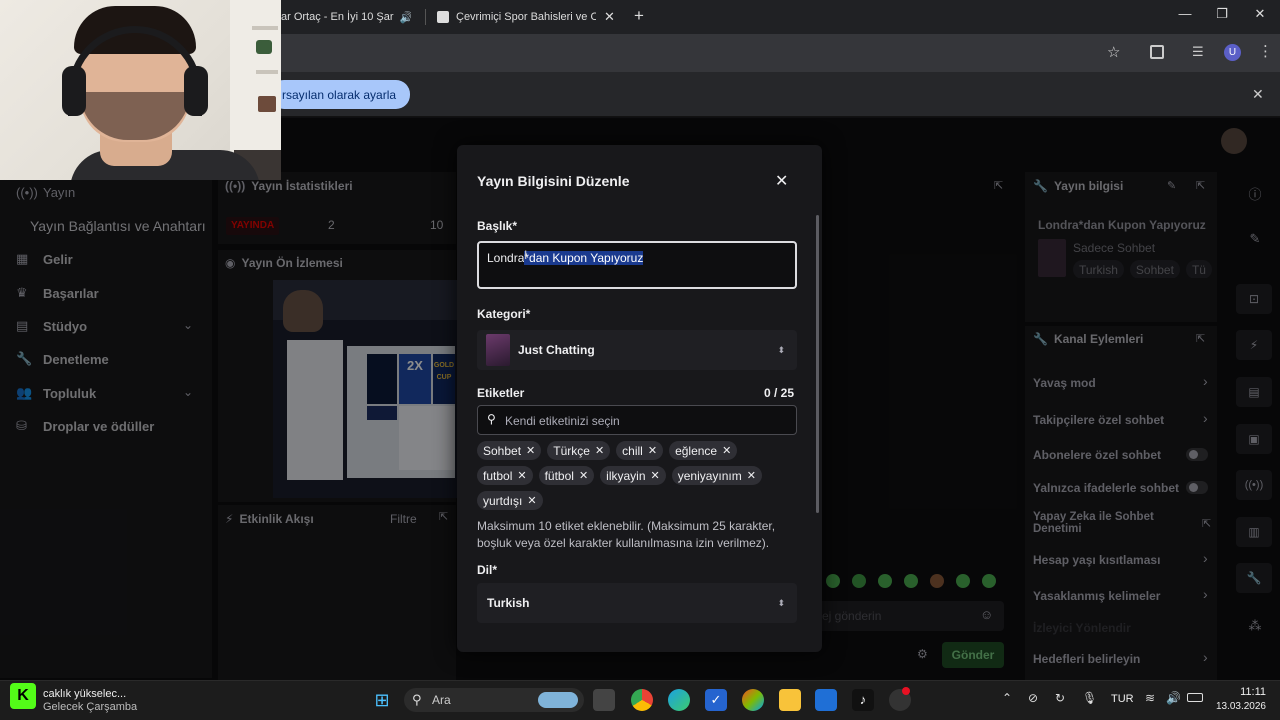 The height and width of the screenshot is (720, 1280). What do you see at coordinates (504, 314) in the screenshot?
I see `category-label: Kategori*` at bounding box center [504, 314].